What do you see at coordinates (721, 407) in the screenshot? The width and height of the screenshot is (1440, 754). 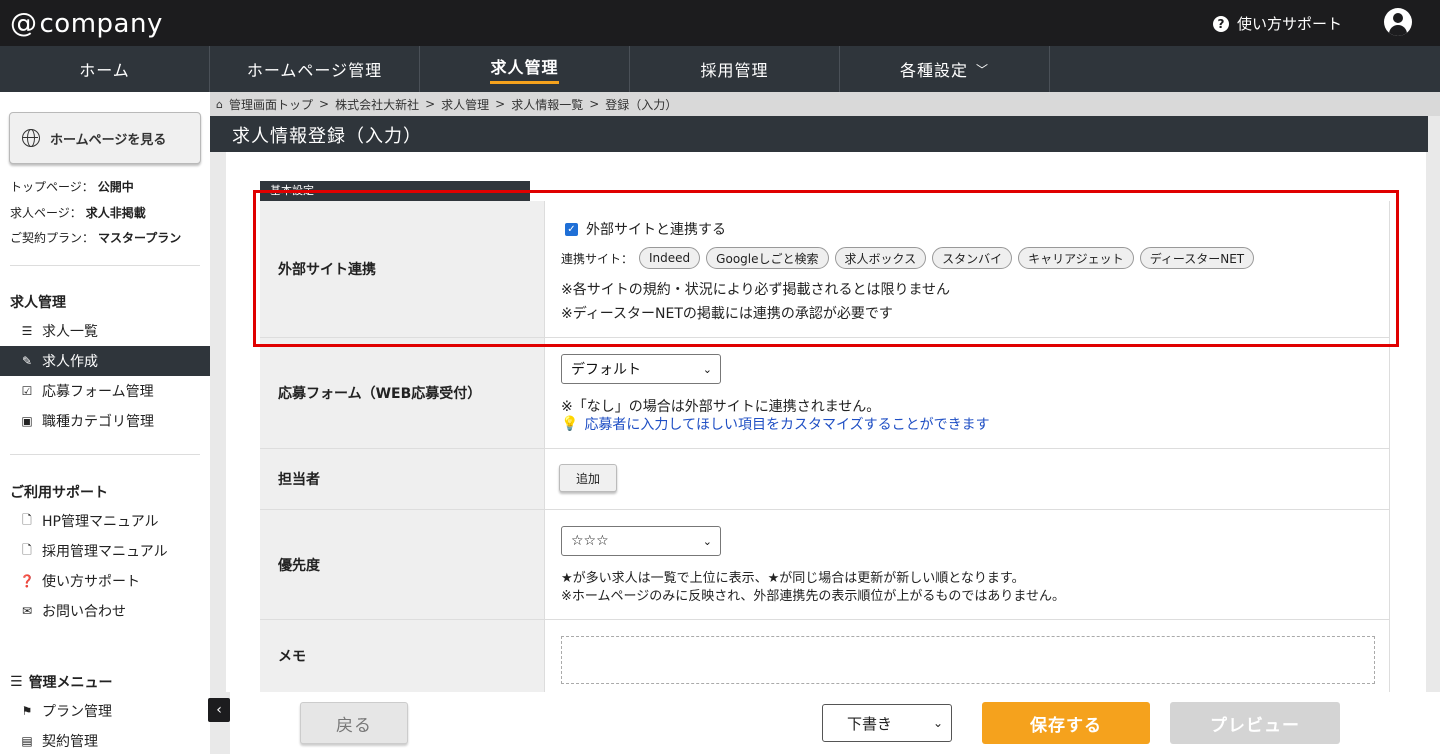 I see `application-form-note: ※「なし」の場合は外部サイトに連携されません。` at bounding box center [721, 407].